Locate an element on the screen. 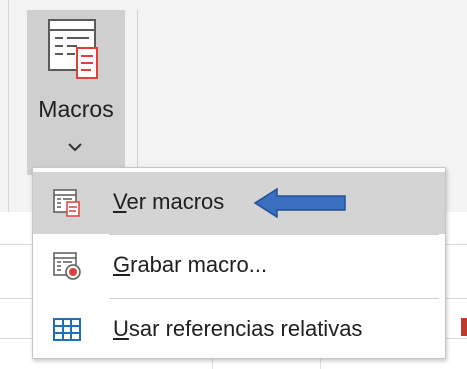 The width and height of the screenshot is (467, 369). macros-label: Macros is located at coordinates (76, 109).